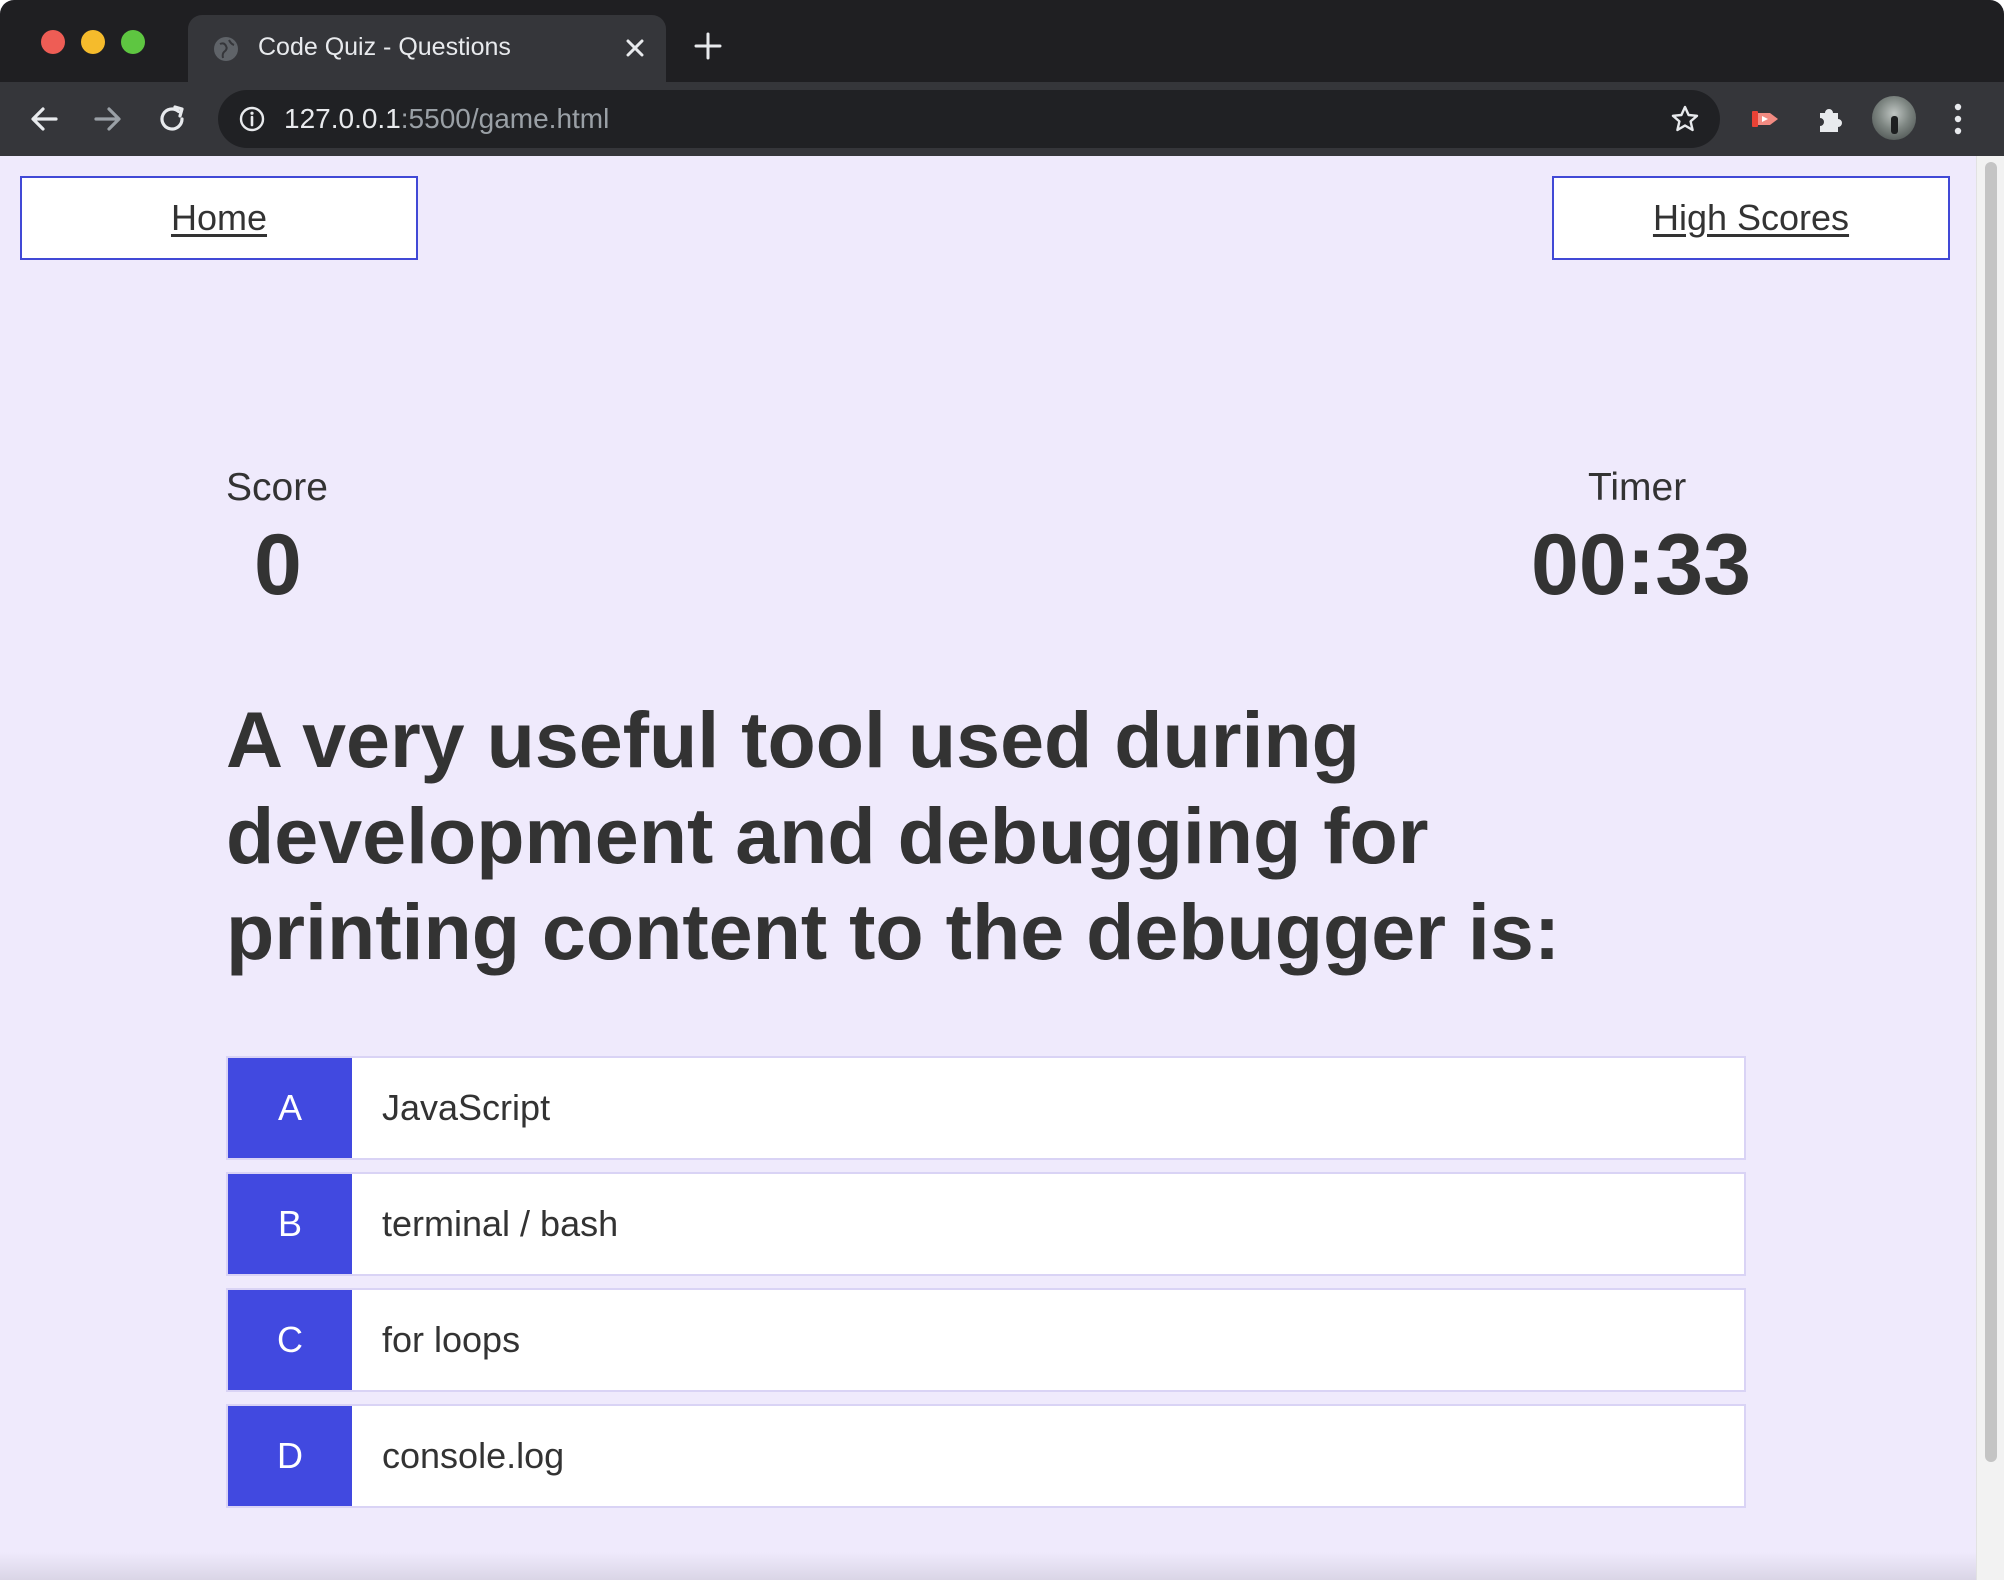  Describe the element at coordinates (500, 1223) in the screenshot. I see `choice-text: terminal / bash` at that location.